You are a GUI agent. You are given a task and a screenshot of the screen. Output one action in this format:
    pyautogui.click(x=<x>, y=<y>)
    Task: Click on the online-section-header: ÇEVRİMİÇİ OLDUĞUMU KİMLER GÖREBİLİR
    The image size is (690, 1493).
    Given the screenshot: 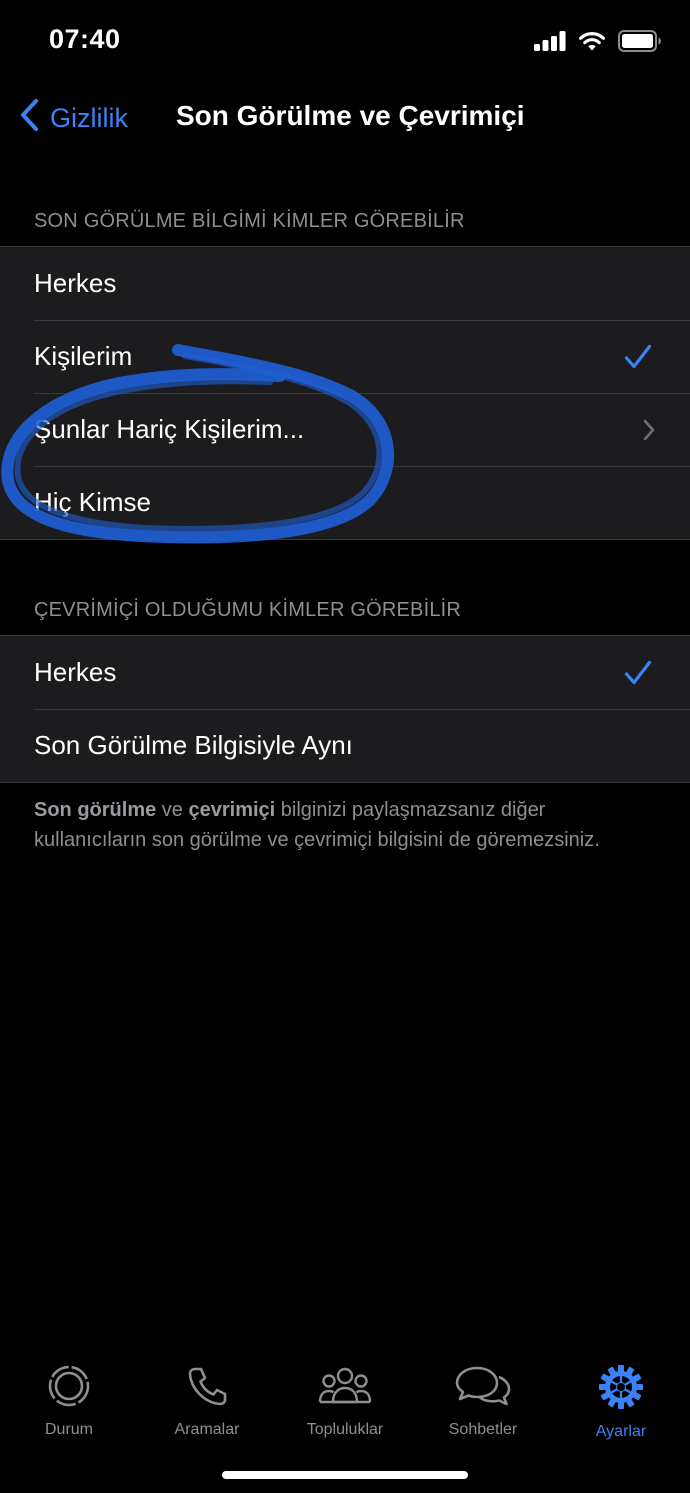 What is the action you would take?
    pyautogui.click(x=248, y=610)
    